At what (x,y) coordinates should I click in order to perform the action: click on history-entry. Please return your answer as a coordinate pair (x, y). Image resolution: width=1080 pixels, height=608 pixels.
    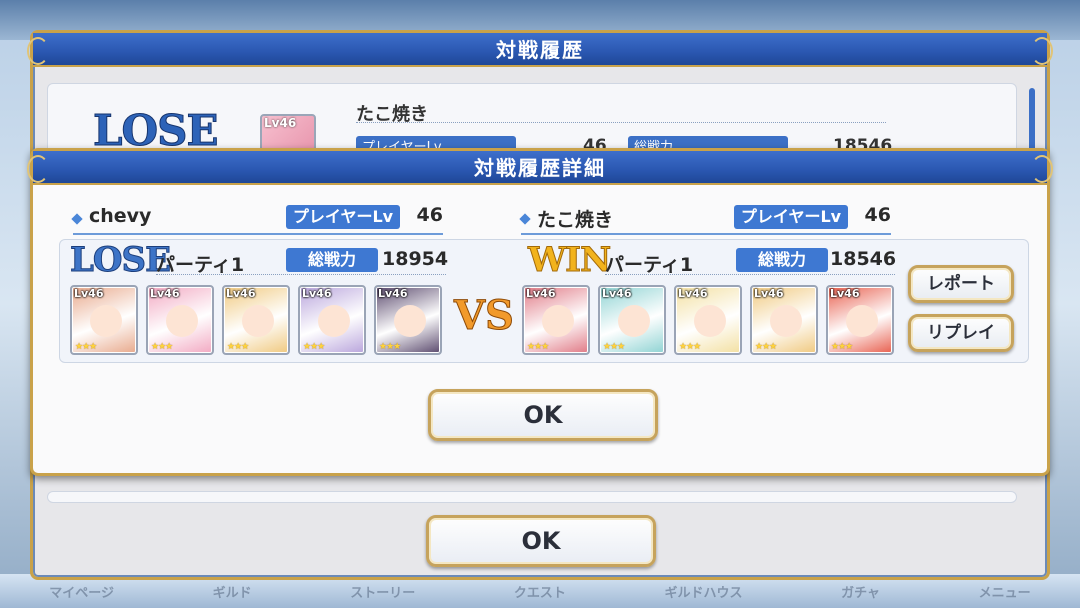
    Looking at the image, I should click on (532, 497).